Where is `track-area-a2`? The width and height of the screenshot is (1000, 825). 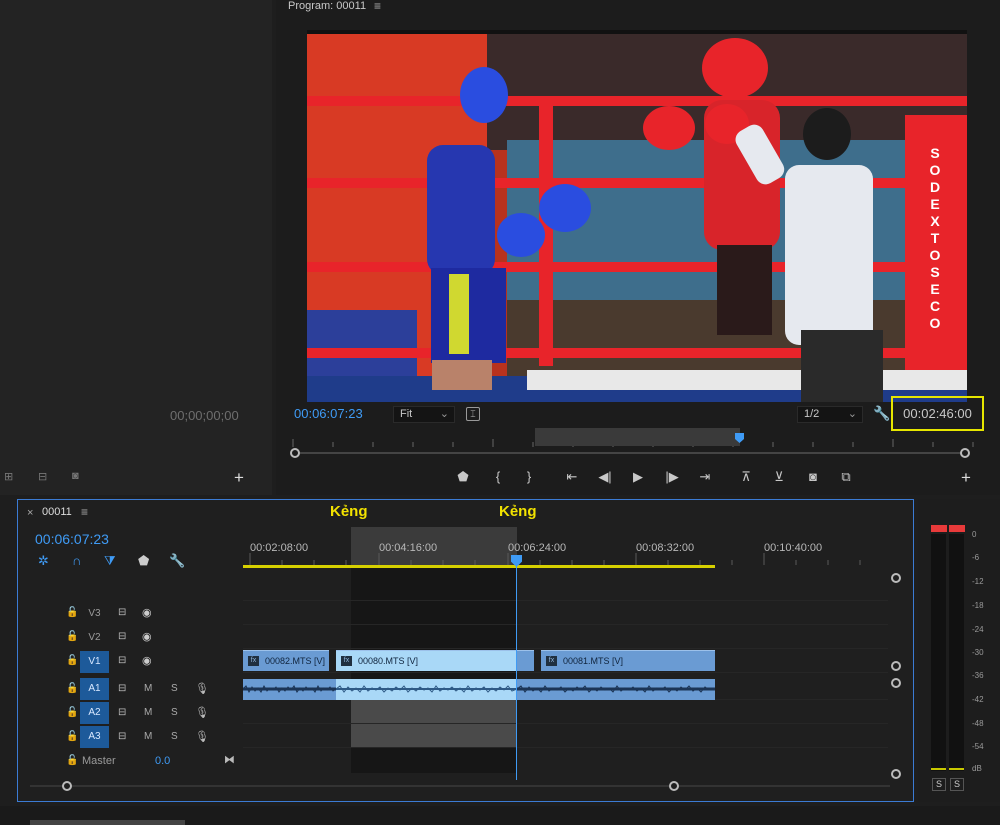
track-area-a2 is located at coordinates (565, 712).